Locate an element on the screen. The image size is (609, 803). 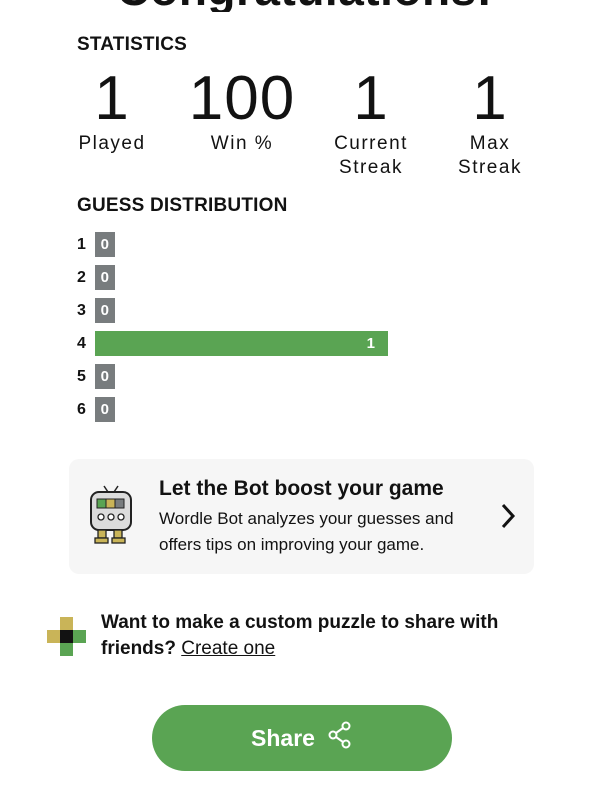
stat-played: 1 Played is located at coordinates (112, 111).